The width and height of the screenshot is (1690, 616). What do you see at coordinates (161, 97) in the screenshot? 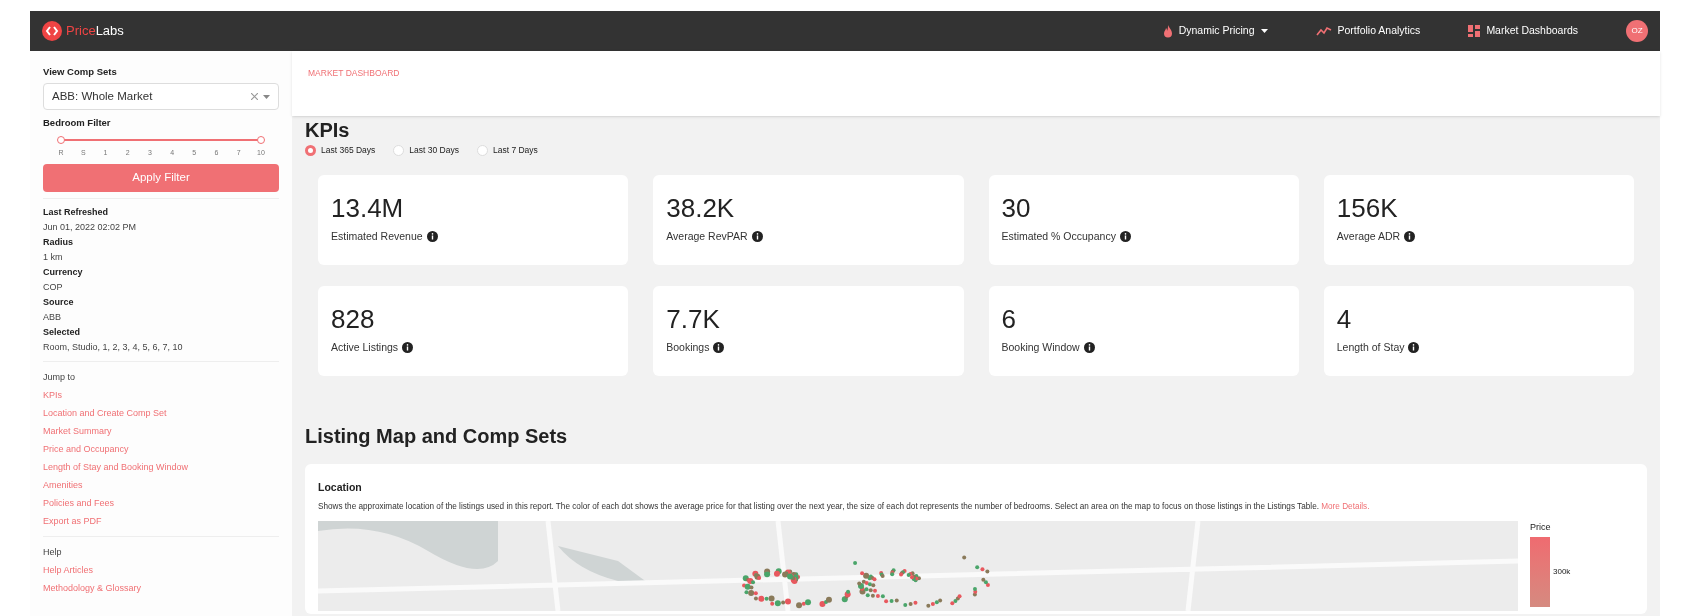
I see `comp-set-select: ABB: Whole Market` at bounding box center [161, 97].